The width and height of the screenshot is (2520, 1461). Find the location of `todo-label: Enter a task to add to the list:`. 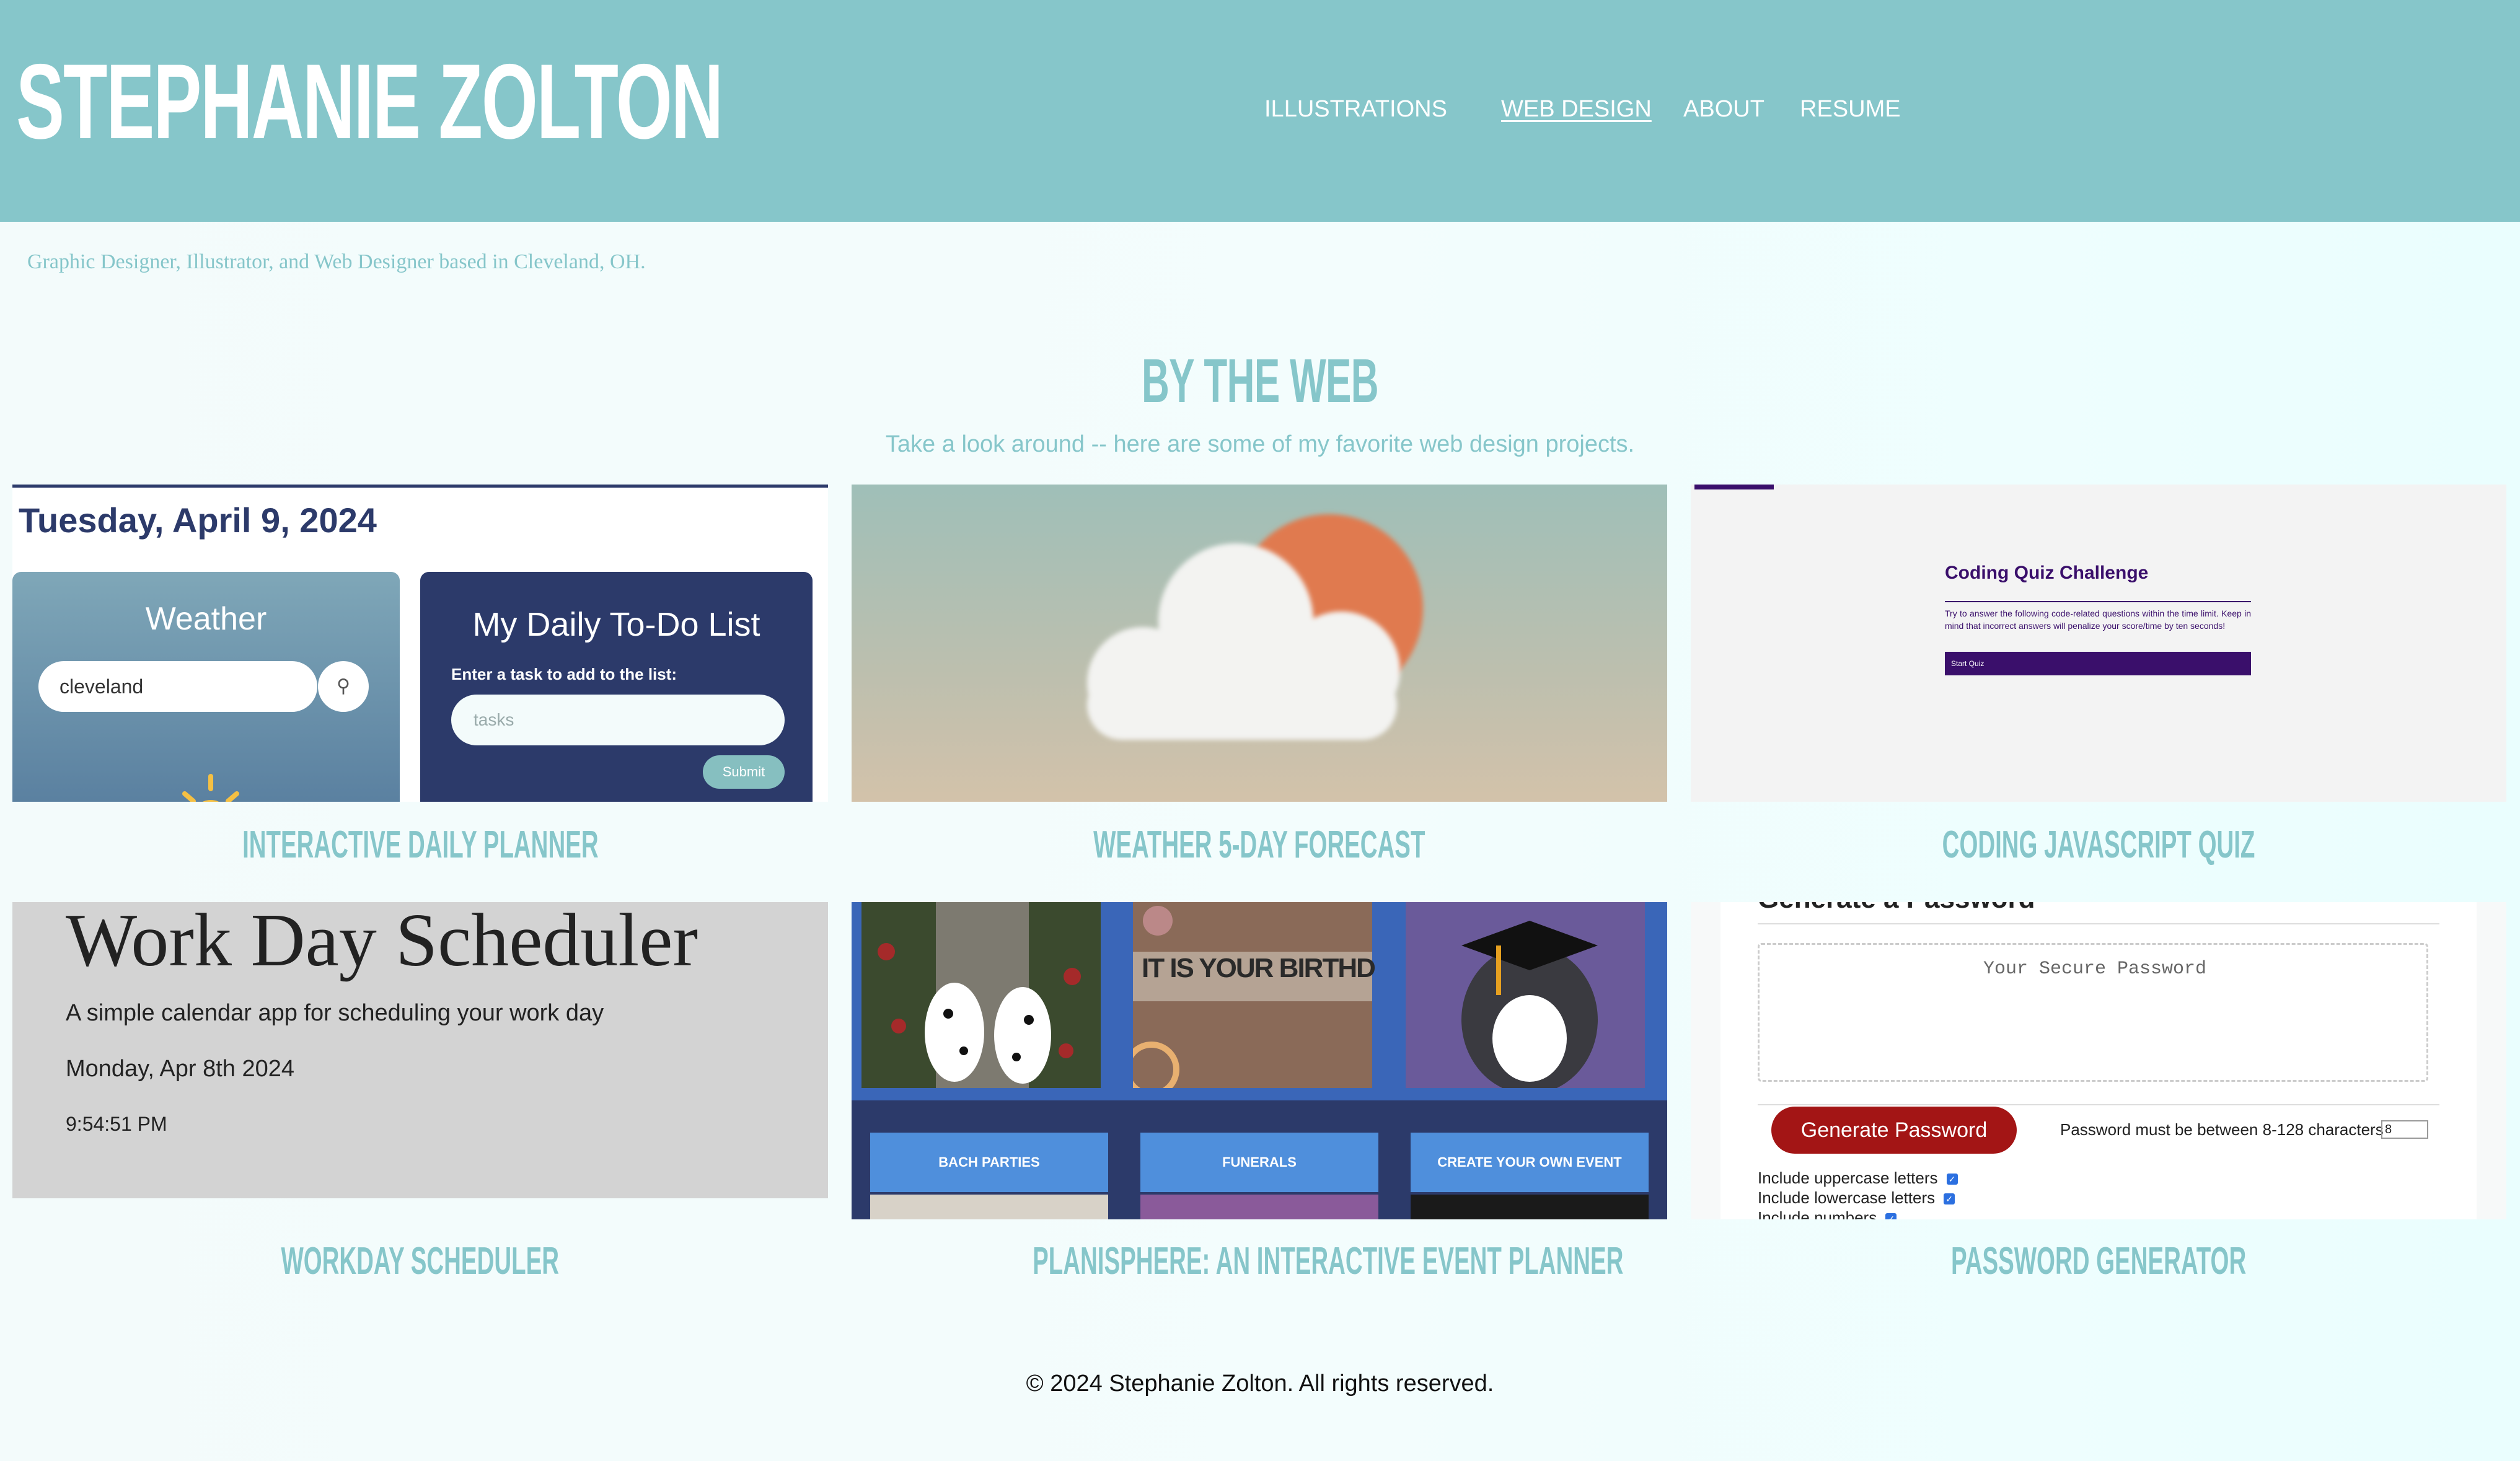

todo-label: Enter a task to add to the list: is located at coordinates (564, 674).